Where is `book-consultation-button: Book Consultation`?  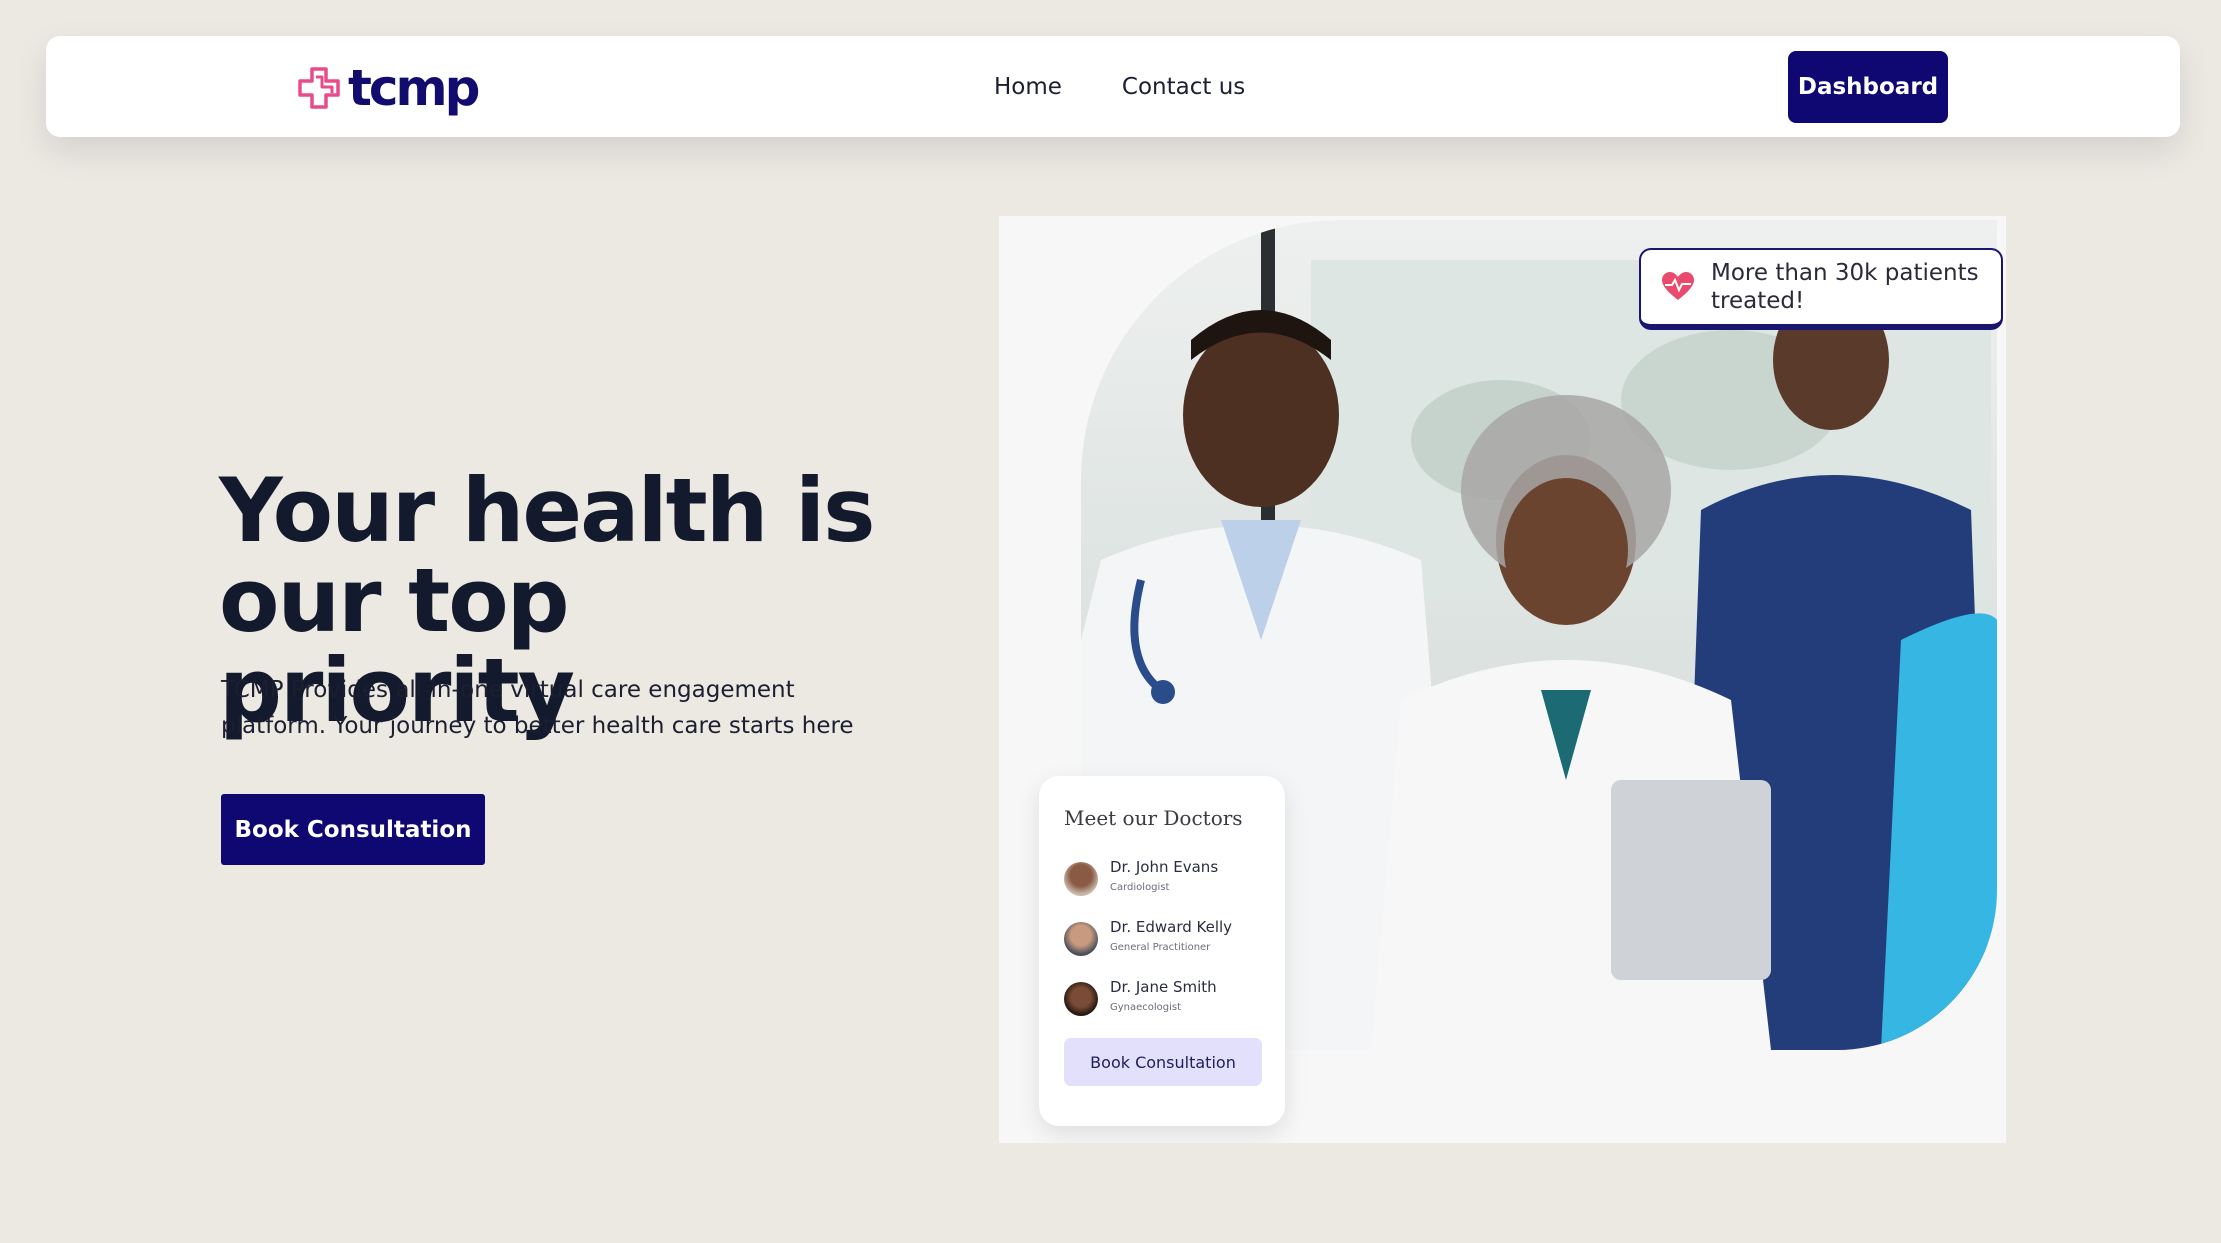
book-consultation-button: Book Consultation is located at coordinates (353, 829).